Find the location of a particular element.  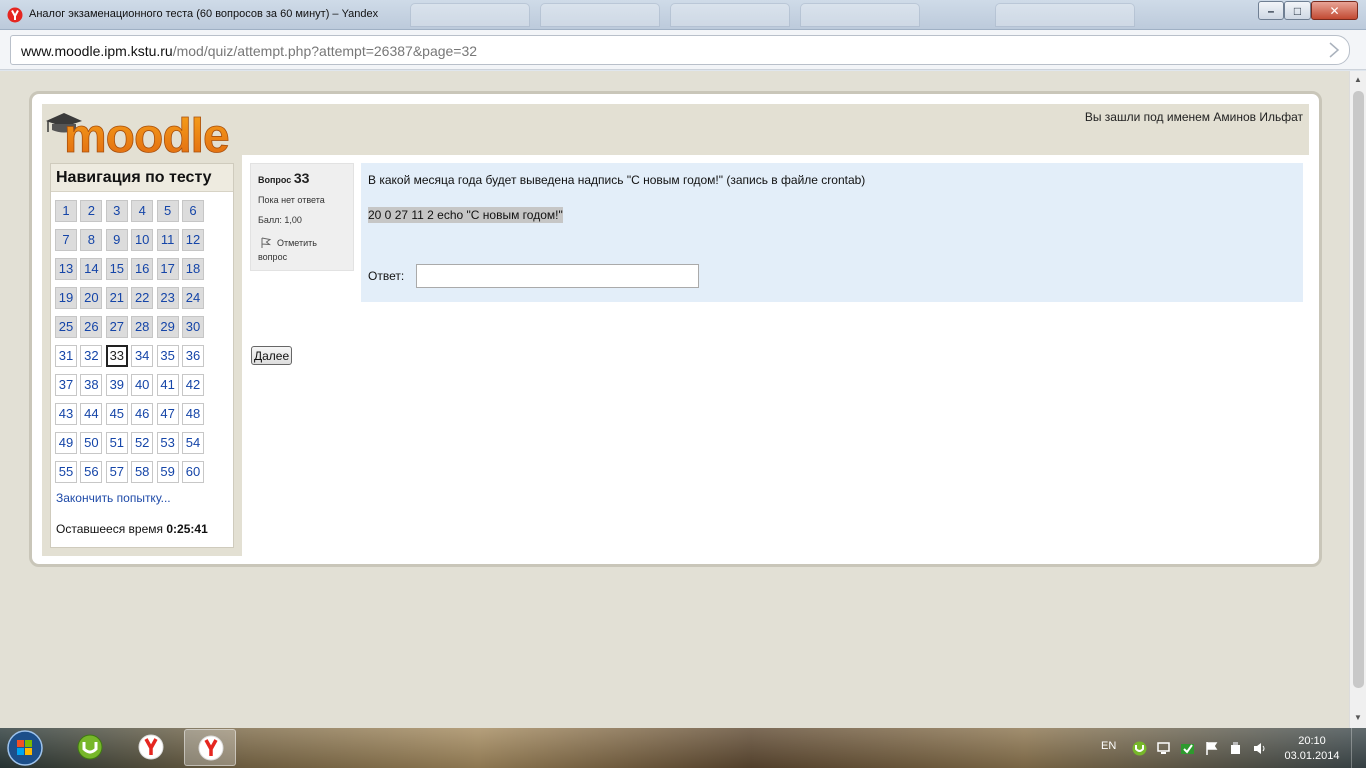

question-nav-button: 50 is located at coordinates (91, 443).